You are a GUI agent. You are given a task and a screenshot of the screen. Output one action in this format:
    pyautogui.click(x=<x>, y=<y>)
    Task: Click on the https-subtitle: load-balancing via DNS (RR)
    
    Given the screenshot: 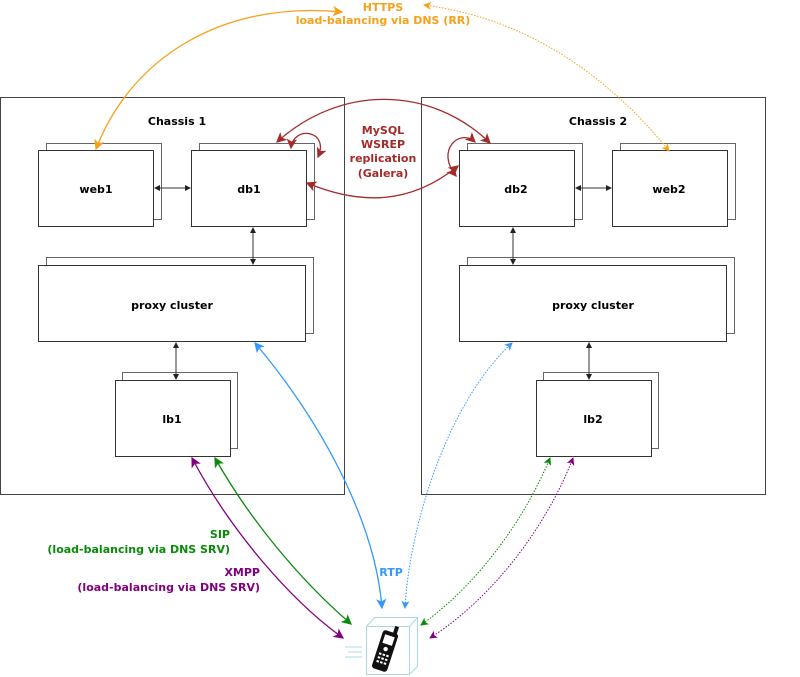 What is the action you would take?
    pyautogui.click(x=383, y=20)
    